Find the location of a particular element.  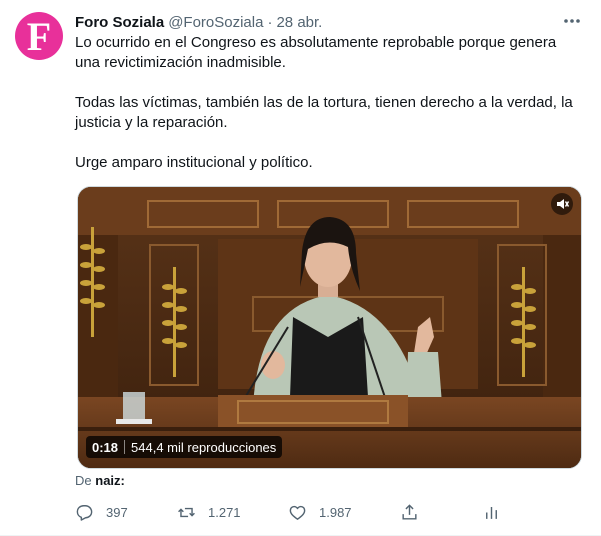

like-button: 1.987 is located at coordinates (320, 512).